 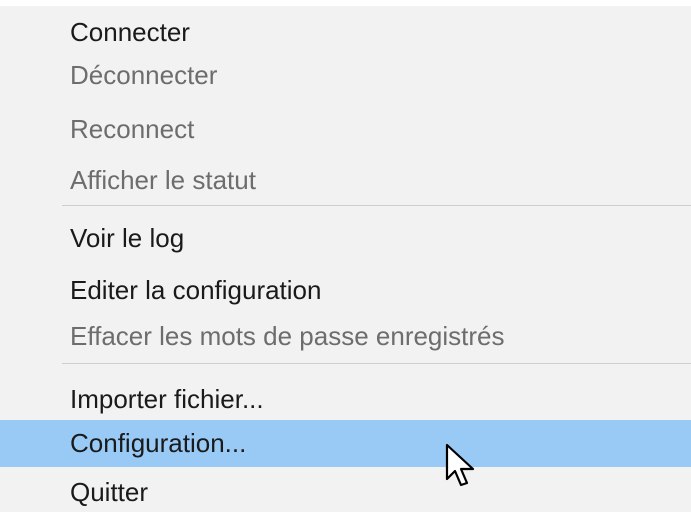 What do you see at coordinates (460, 465) in the screenshot?
I see `mouse-pointer-icon` at bounding box center [460, 465].